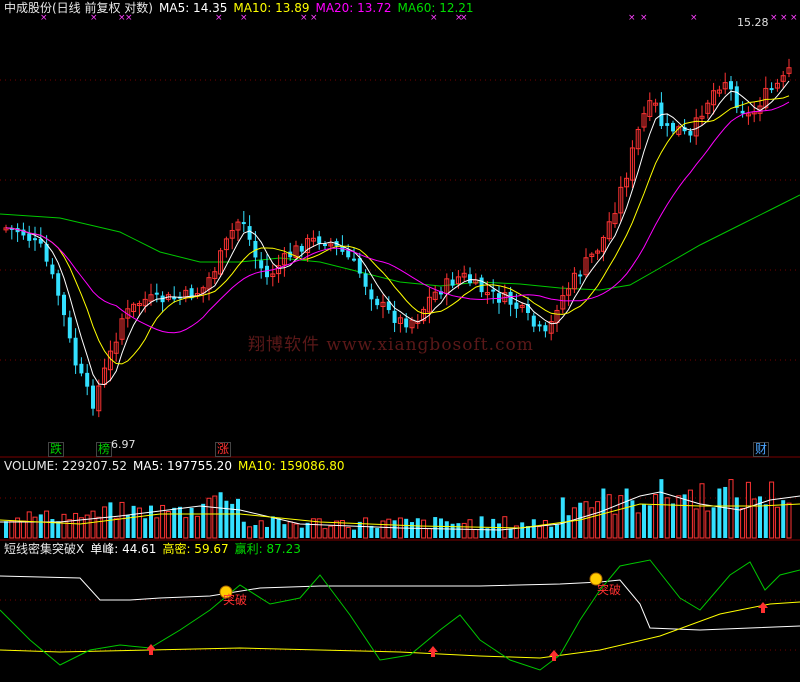 The height and width of the screenshot is (682, 800). What do you see at coordinates (65, 466) in the screenshot?
I see `volume-value: VOLUME: 229207.52` at bounding box center [65, 466].